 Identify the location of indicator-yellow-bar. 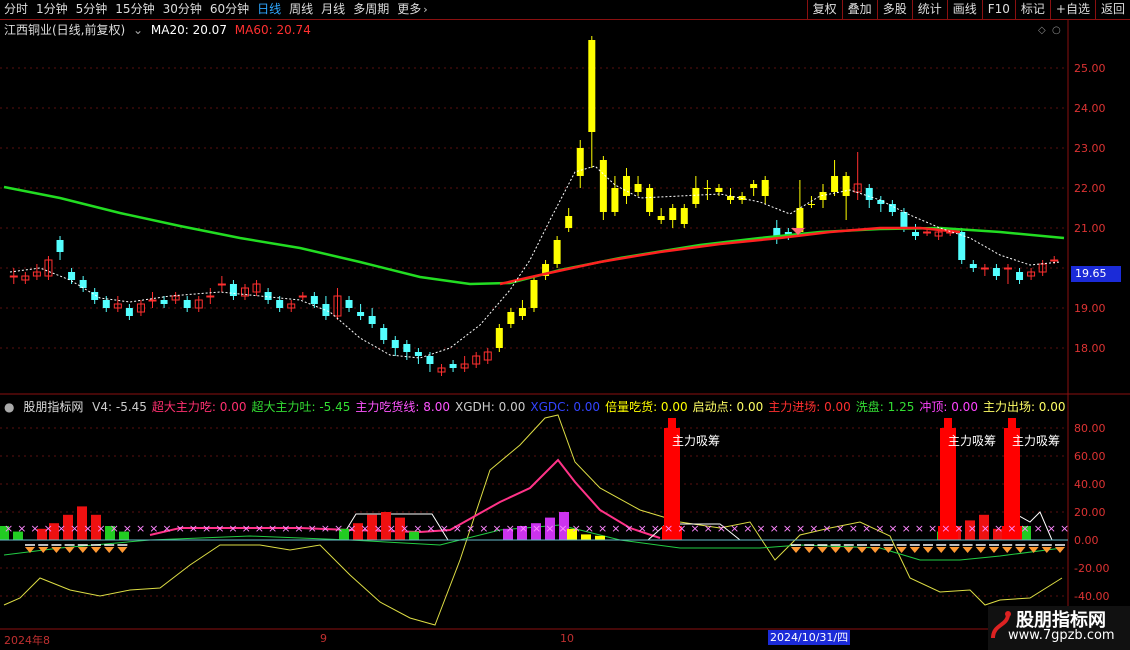
(600, 537).